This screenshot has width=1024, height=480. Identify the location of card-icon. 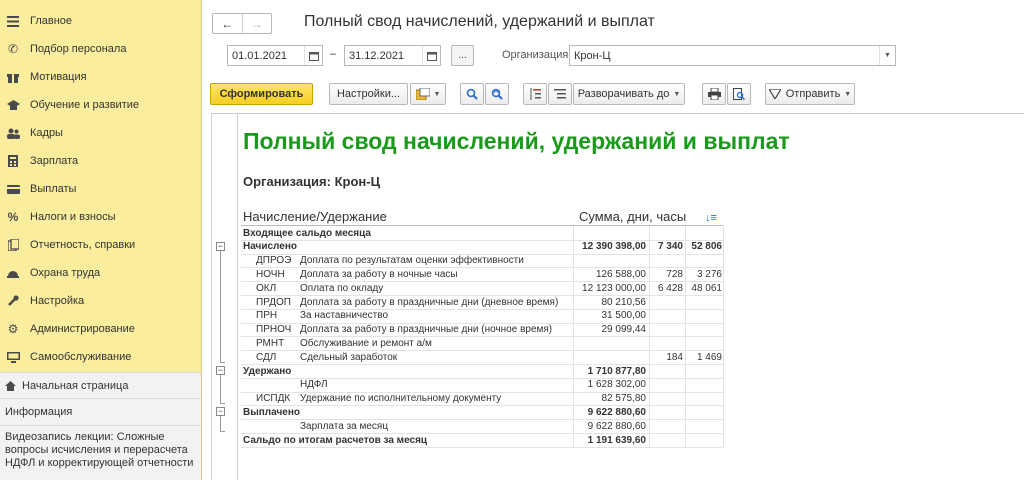
(13, 189).